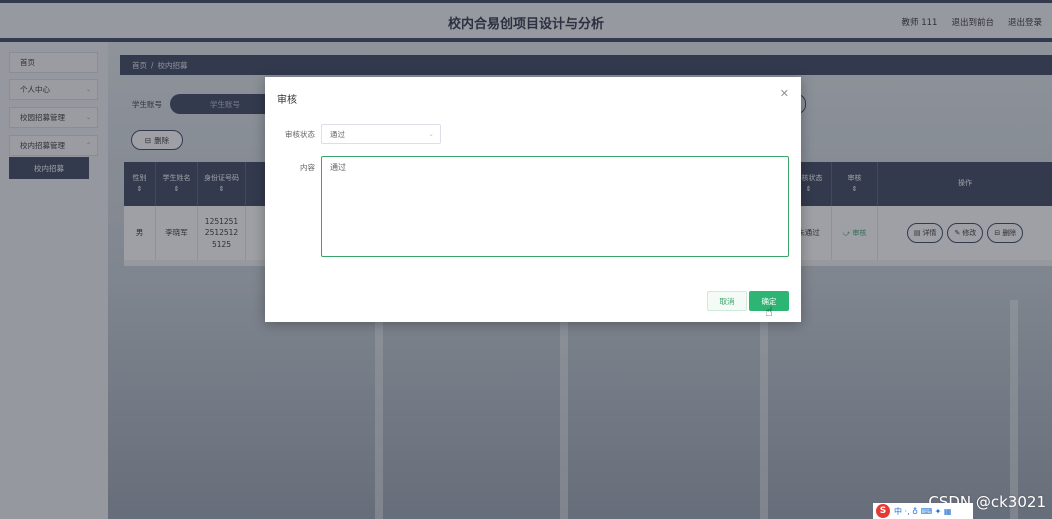 This screenshot has height=519, width=1052. I want to click on ime-toolbar: S 中 ·, ♁ ⌨ ✦ ▦, so click(923, 511).